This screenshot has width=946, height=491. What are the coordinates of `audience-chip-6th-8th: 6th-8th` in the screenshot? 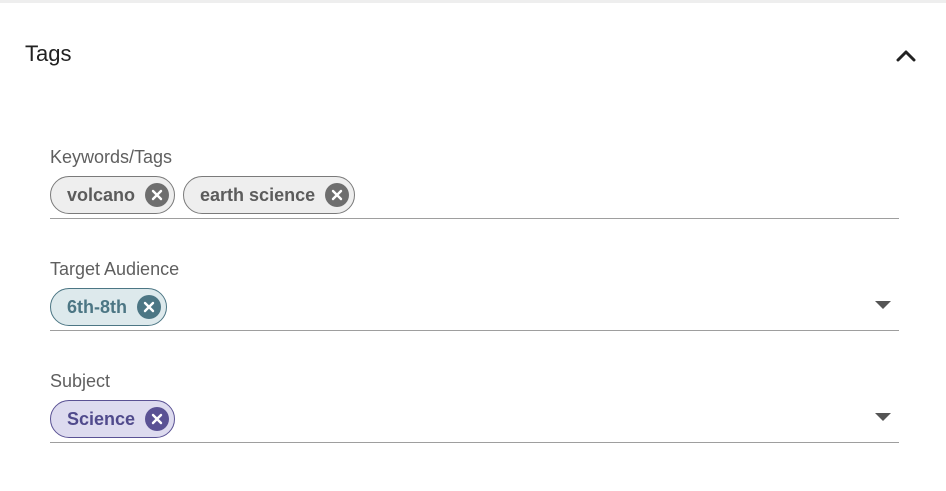 It's located at (108, 307).